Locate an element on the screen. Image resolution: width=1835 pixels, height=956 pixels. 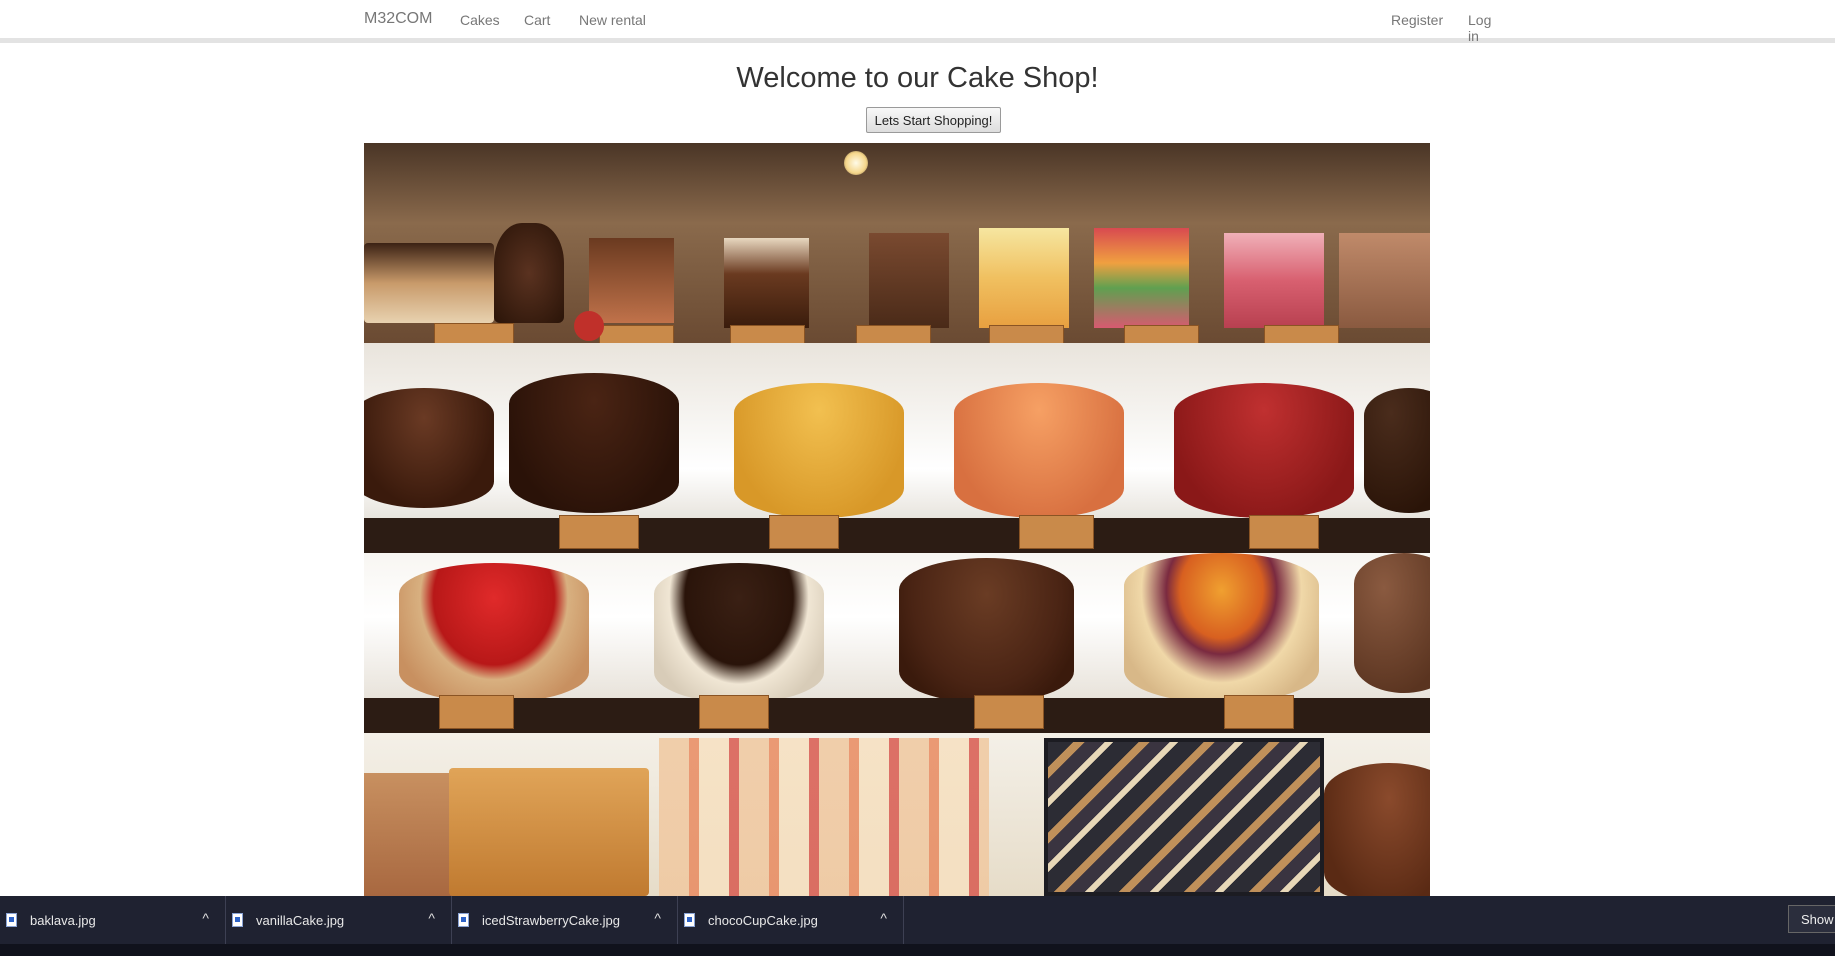
red-velvet-cake is located at coordinates (1264, 450).